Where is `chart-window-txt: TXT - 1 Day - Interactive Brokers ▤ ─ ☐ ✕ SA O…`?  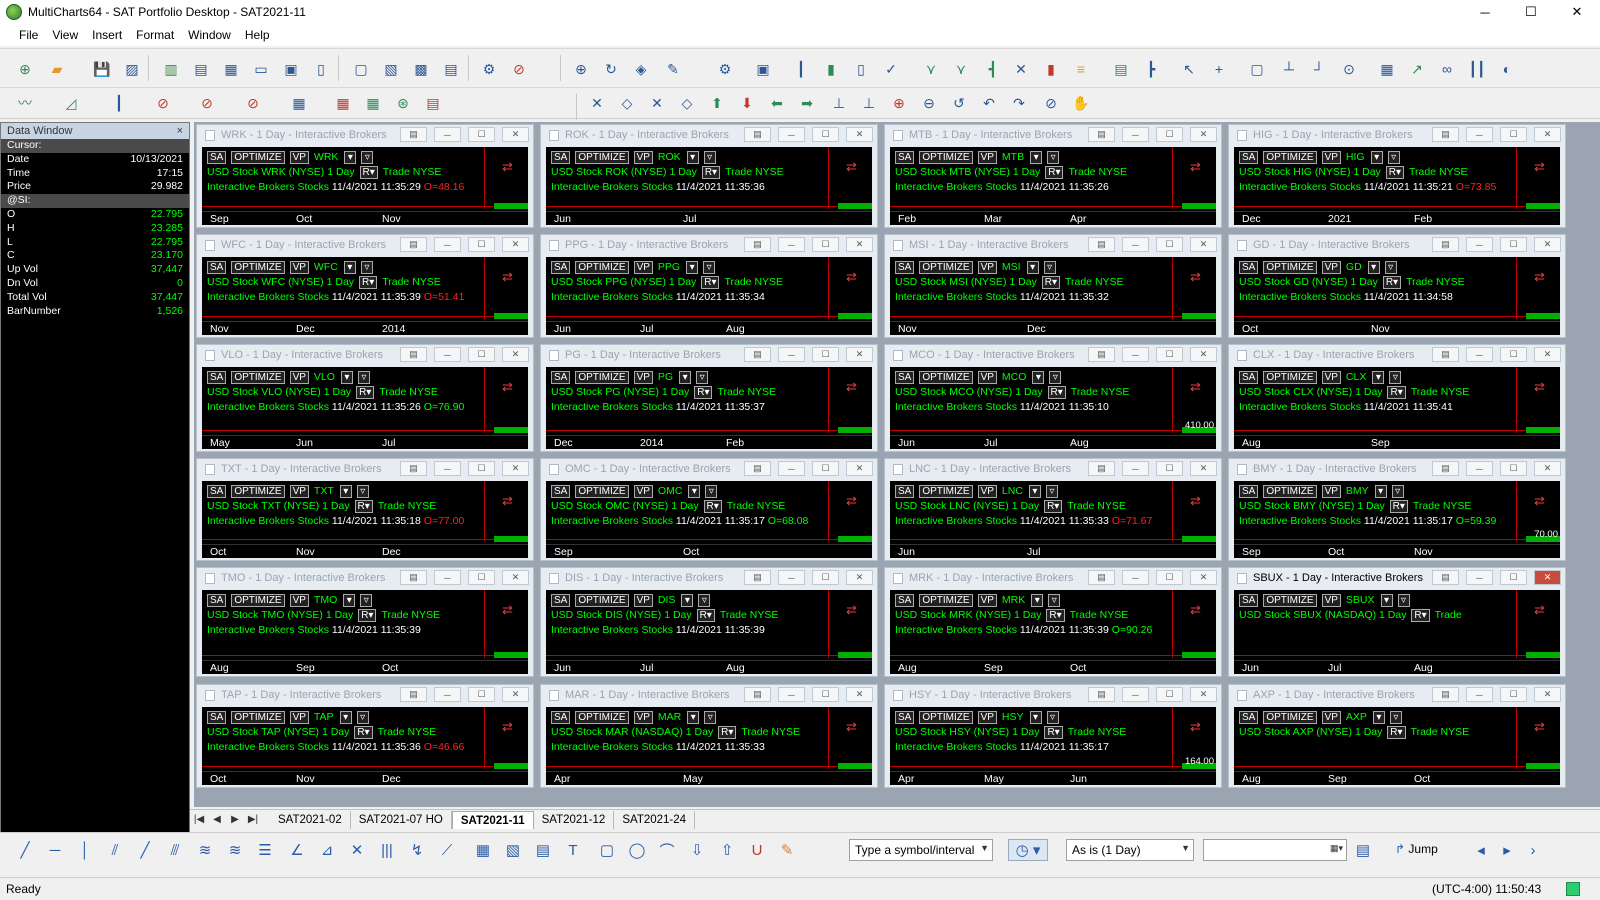
chart-window-txt: TXT - 1 Day - Interactive Brokers ▤ ─ ☐ ✕ SA O… is located at coordinates (365, 509).